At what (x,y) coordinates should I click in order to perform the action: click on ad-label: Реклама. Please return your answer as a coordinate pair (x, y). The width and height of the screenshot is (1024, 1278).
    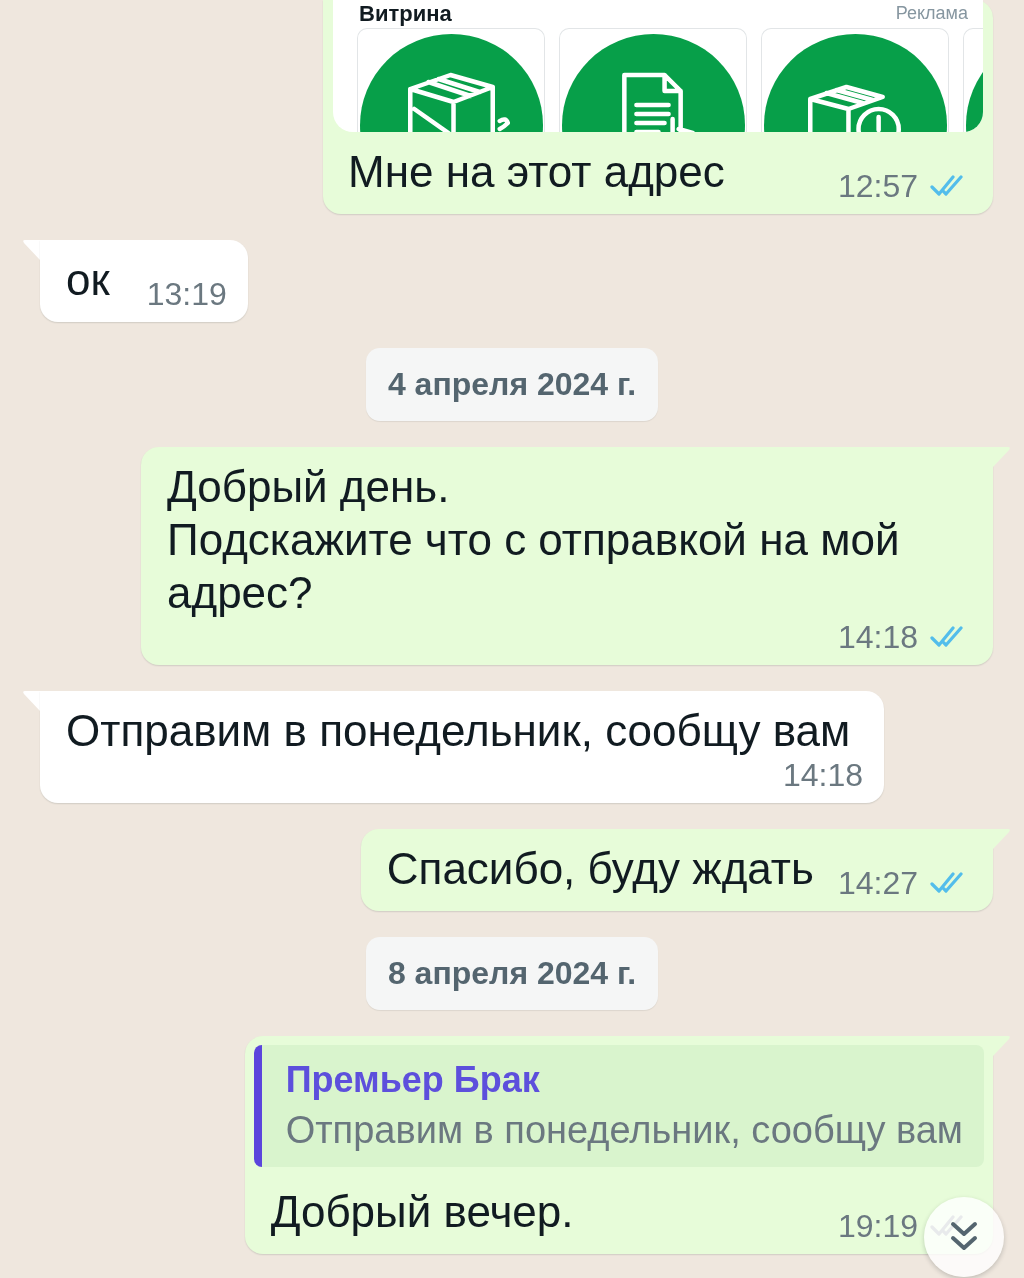
    Looking at the image, I should click on (931, 13).